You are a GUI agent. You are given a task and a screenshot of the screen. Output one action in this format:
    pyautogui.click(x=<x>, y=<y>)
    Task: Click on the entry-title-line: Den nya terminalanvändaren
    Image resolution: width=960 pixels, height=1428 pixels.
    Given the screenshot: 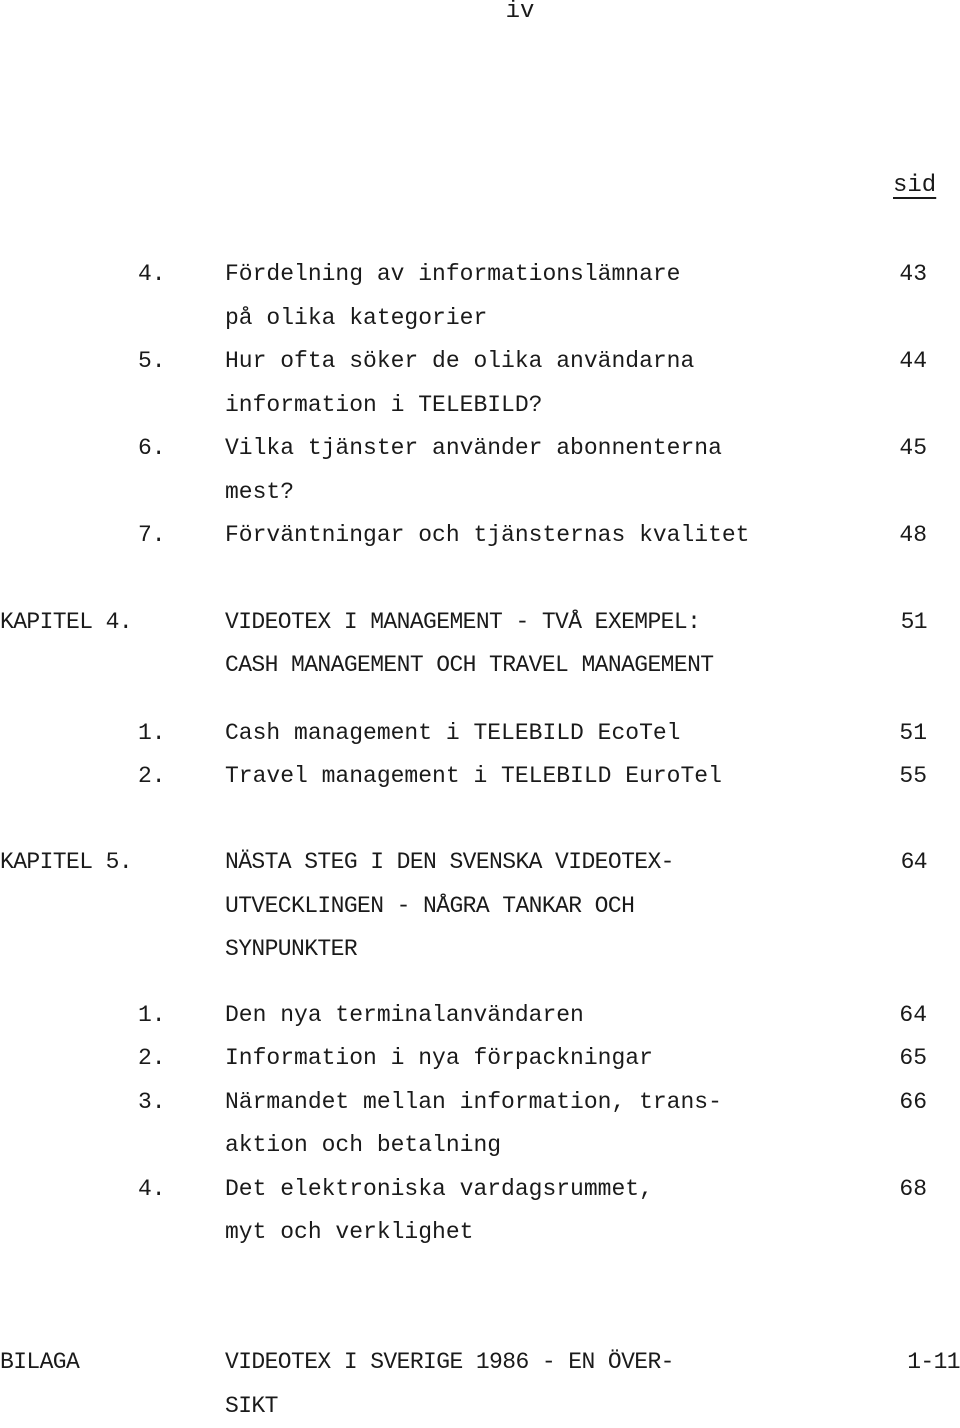 What is the action you would take?
    pyautogui.click(x=404, y=1015)
    